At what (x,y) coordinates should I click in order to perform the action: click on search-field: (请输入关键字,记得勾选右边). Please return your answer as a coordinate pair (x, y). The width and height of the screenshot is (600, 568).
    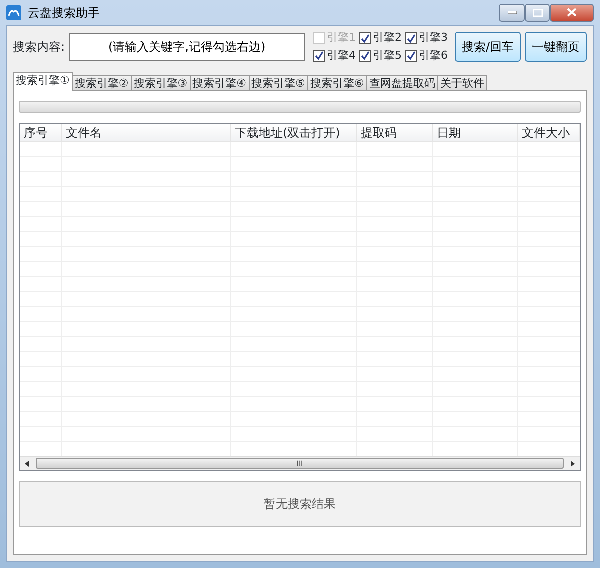
    Looking at the image, I should click on (187, 47).